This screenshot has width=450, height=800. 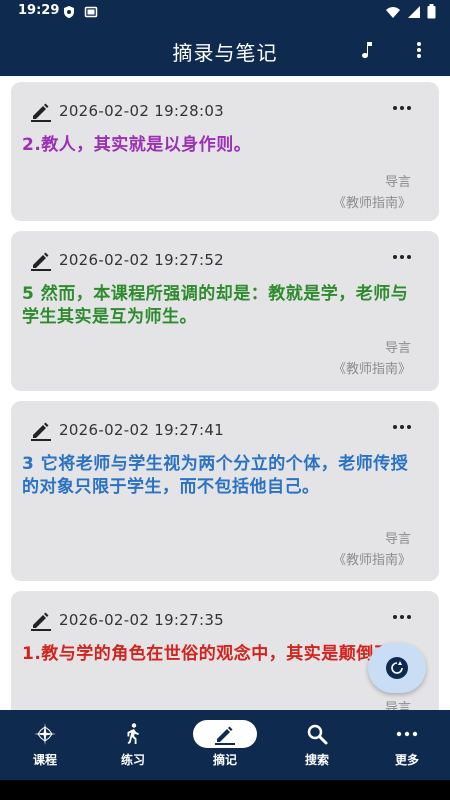 I want to click on nav-label: 练习, so click(x=132, y=760).